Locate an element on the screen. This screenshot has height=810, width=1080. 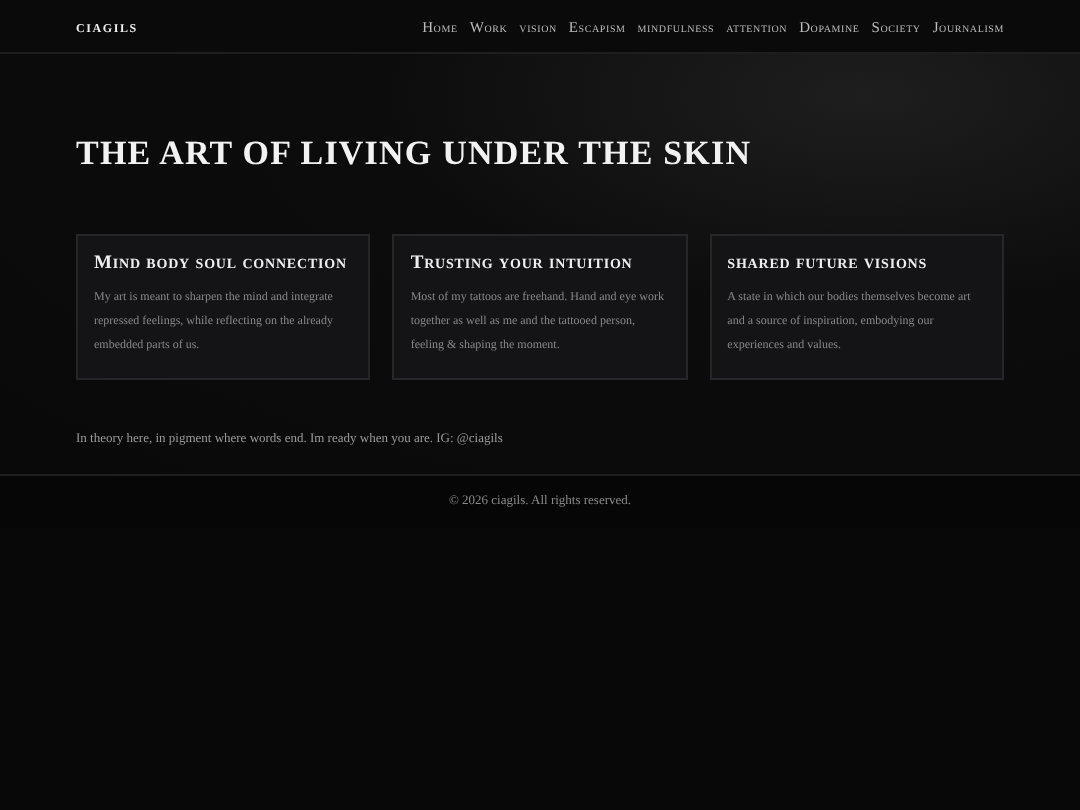
card-title: Trusting your intuition is located at coordinates (522, 264).